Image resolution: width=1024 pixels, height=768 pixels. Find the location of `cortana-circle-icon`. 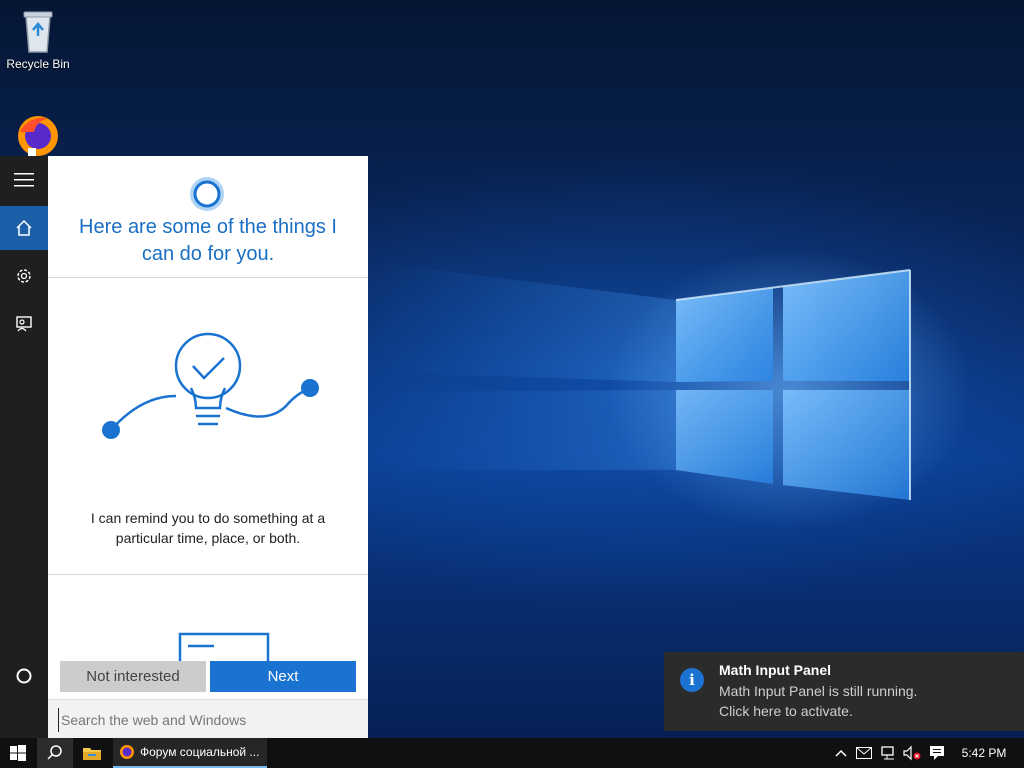

cortana-circle-icon is located at coordinates (24, 676).